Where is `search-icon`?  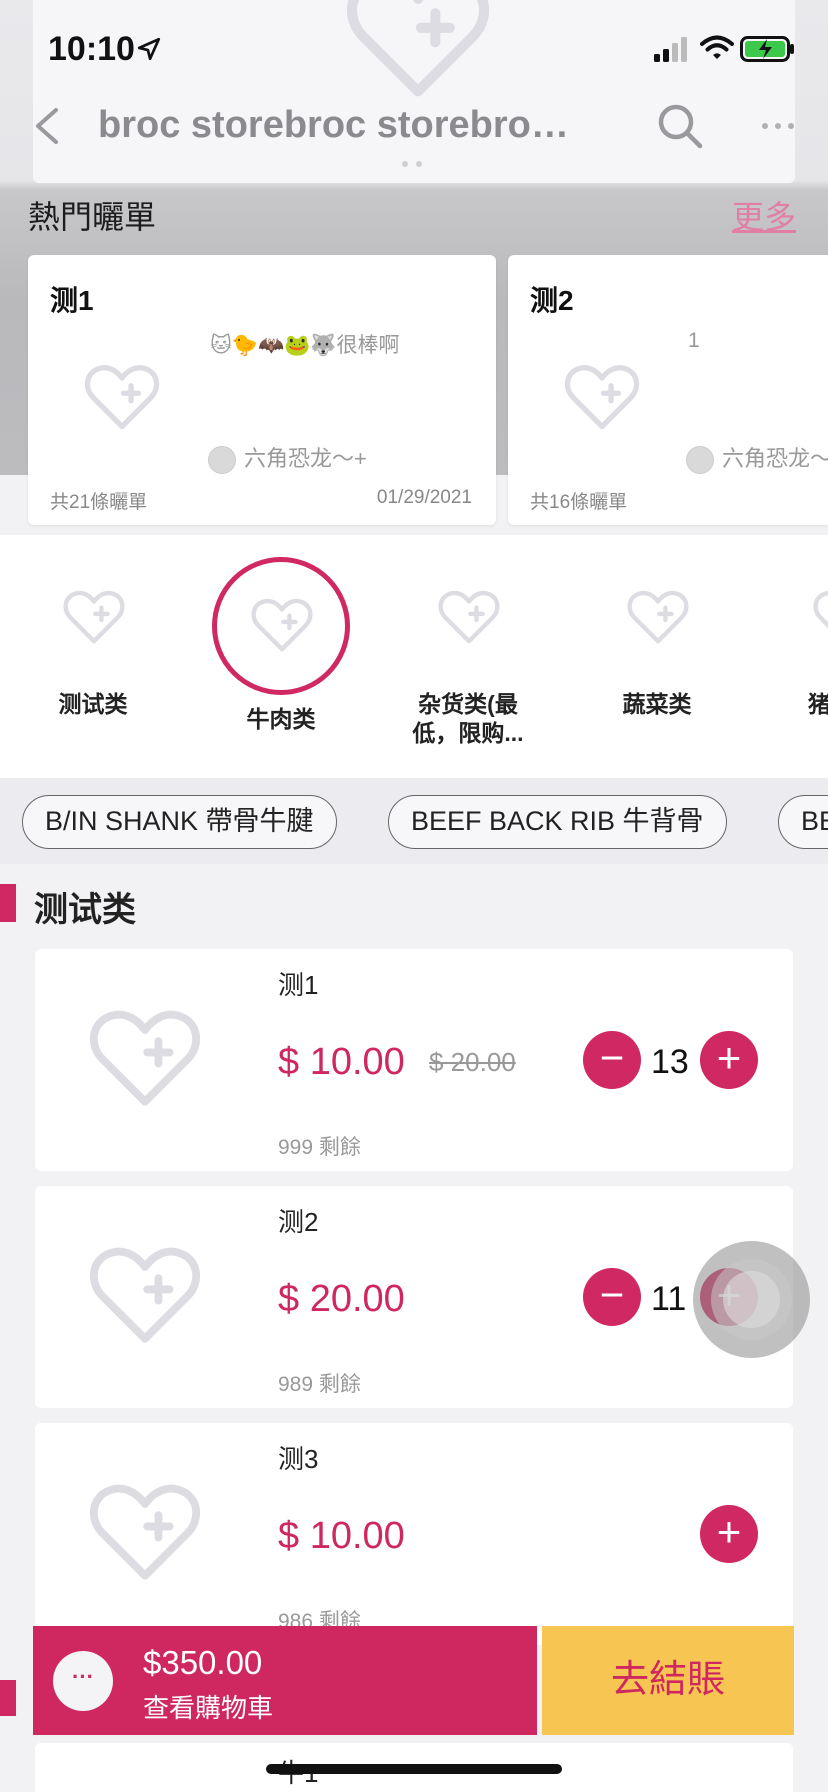
search-icon is located at coordinates (680, 126).